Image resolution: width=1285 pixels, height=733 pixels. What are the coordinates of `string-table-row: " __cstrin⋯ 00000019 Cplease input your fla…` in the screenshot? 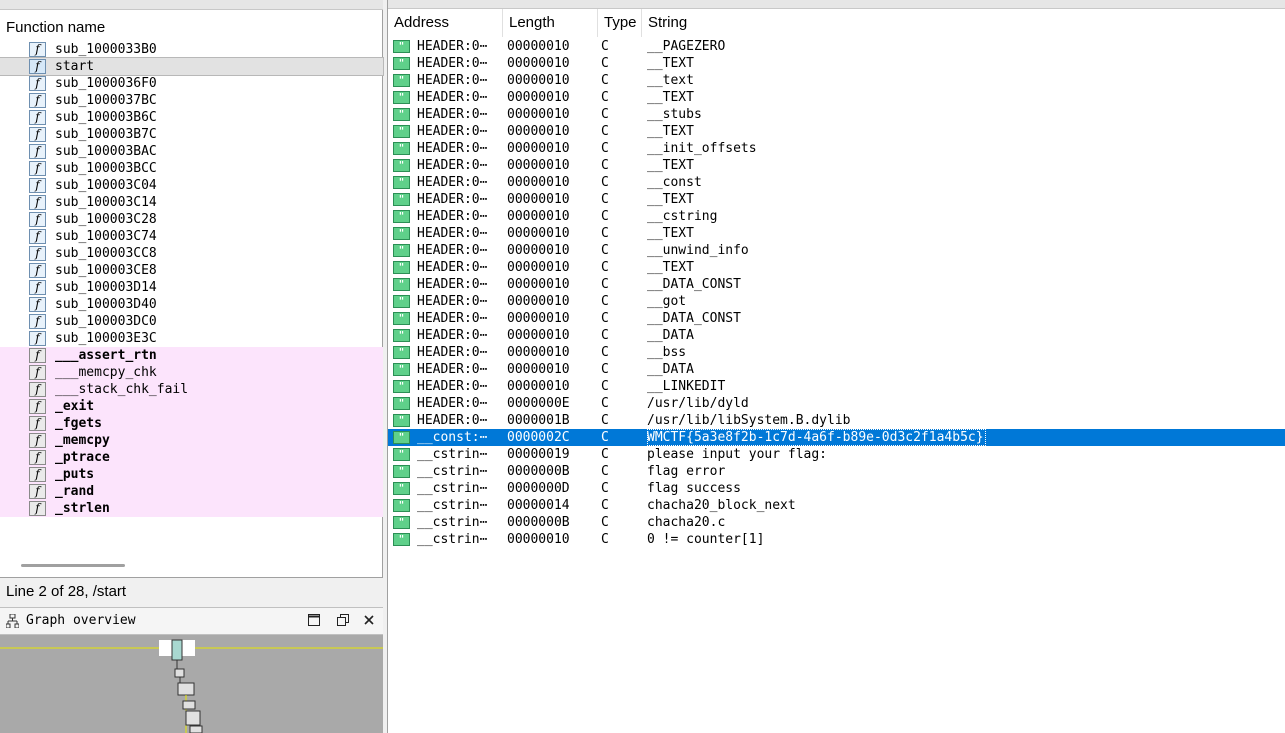 It's located at (836, 454).